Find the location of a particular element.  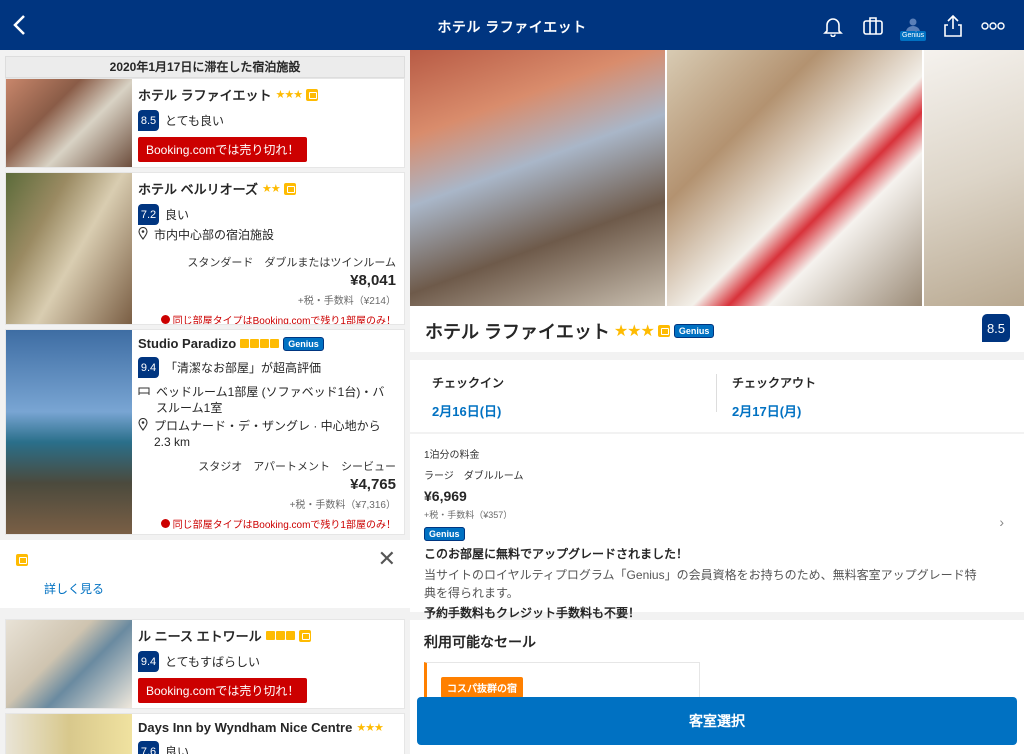

hotel-name: Days Inn by Wyndham Nice Centre is located at coordinates (245, 727).